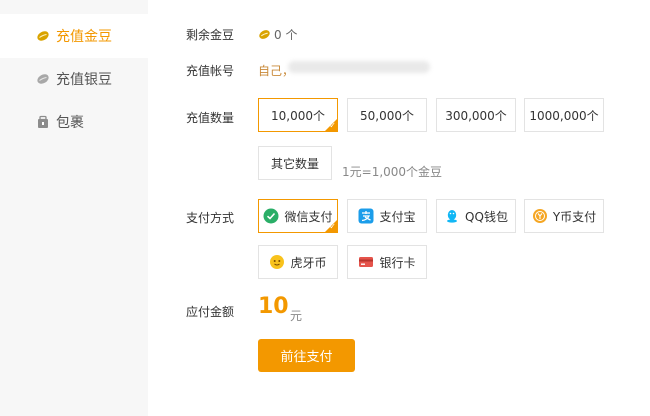 This screenshot has width=650, height=416. I want to click on quantity-option-300000: 300,000个, so click(476, 115).